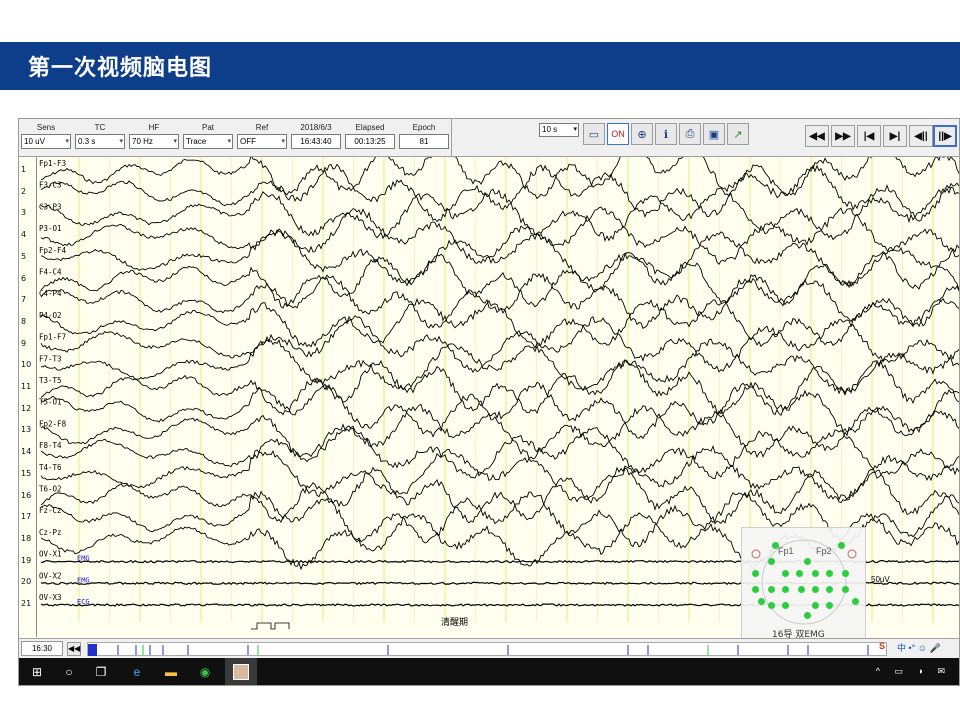 The image size is (960, 720). What do you see at coordinates (817, 136) in the screenshot?
I see `fast-back-button: ◀◀` at bounding box center [817, 136].